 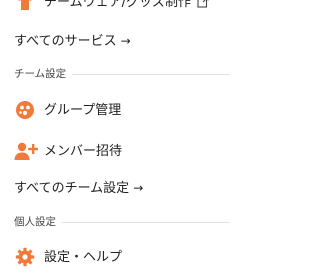 I want to click on menu-item-group-manage-label: グループ管理, so click(x=83, y=110).